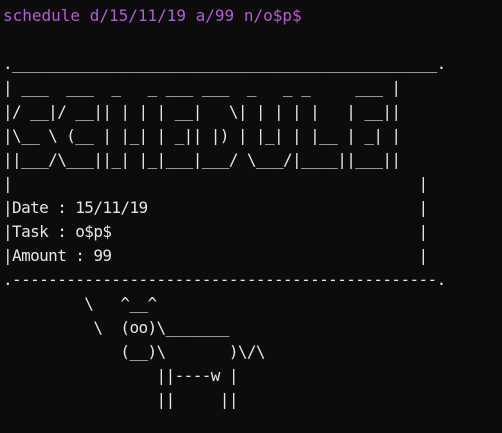 The height and width of the screenshot is (433, 502). What do you see at coordinates (80, 303) in the screenshot?
I see `cow-line-1: \ ^__^` at bounding box center [80, 303].